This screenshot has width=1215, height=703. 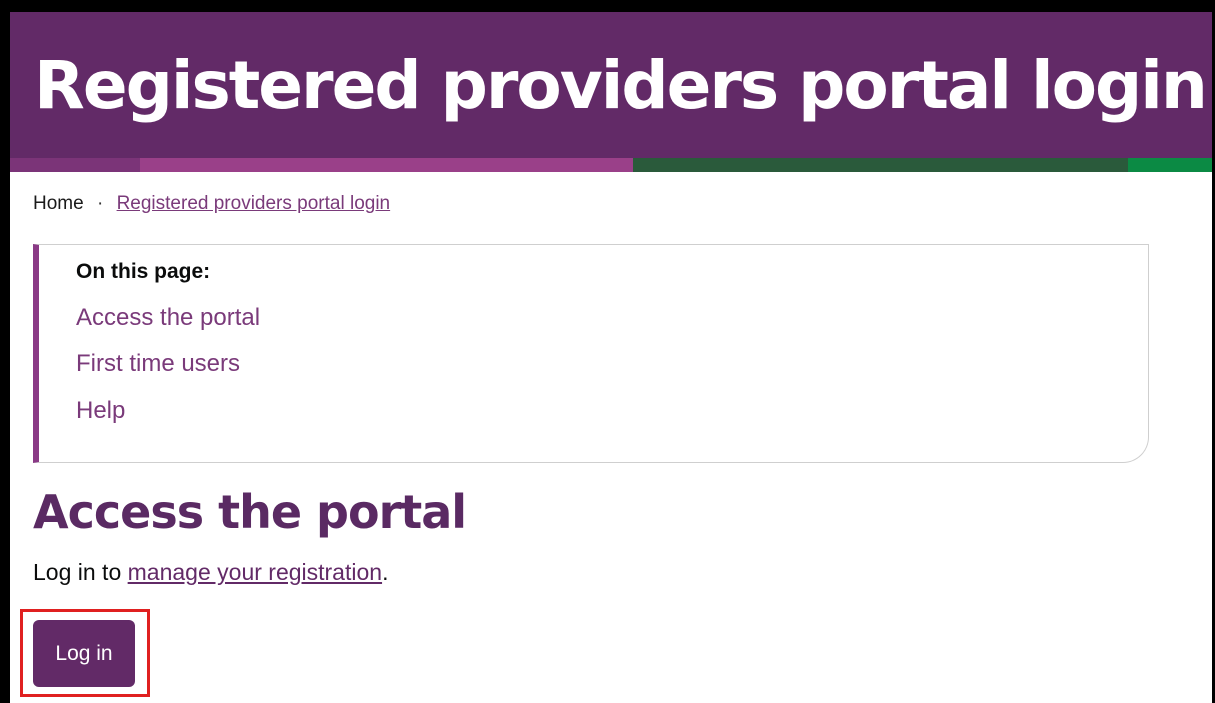 I want to click on toc-link-help: Help, so click(x=100, y=411).